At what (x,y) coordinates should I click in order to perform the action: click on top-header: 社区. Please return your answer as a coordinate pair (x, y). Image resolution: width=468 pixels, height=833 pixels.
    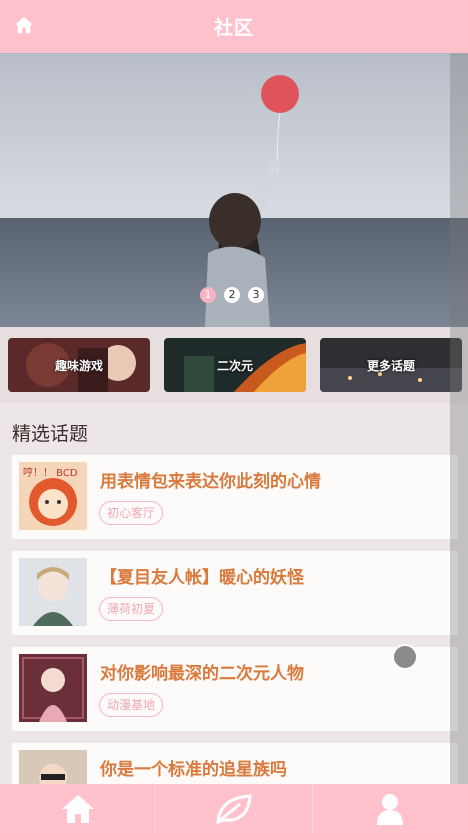
    Looking at the image, I should click on (234, 26).